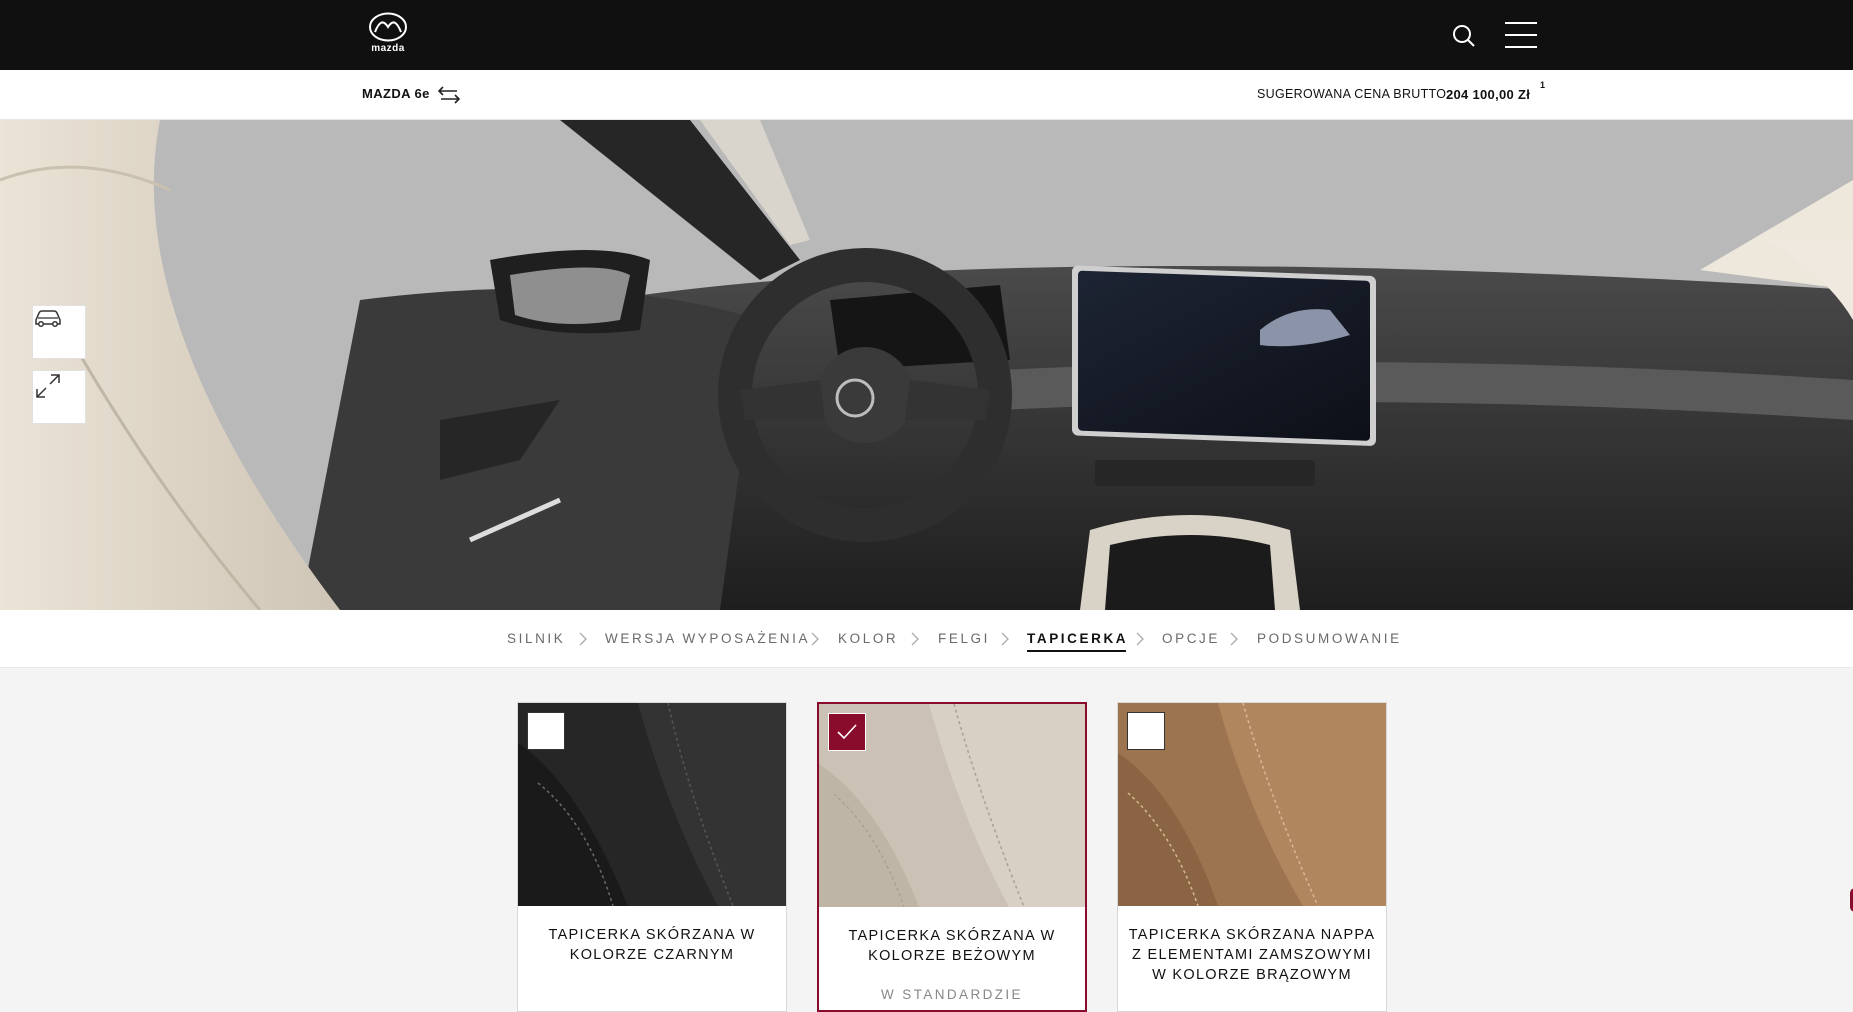 This screenshot has width=1853, height=1012. I want to click on mazda-logo: mazda, so click(388, 34).